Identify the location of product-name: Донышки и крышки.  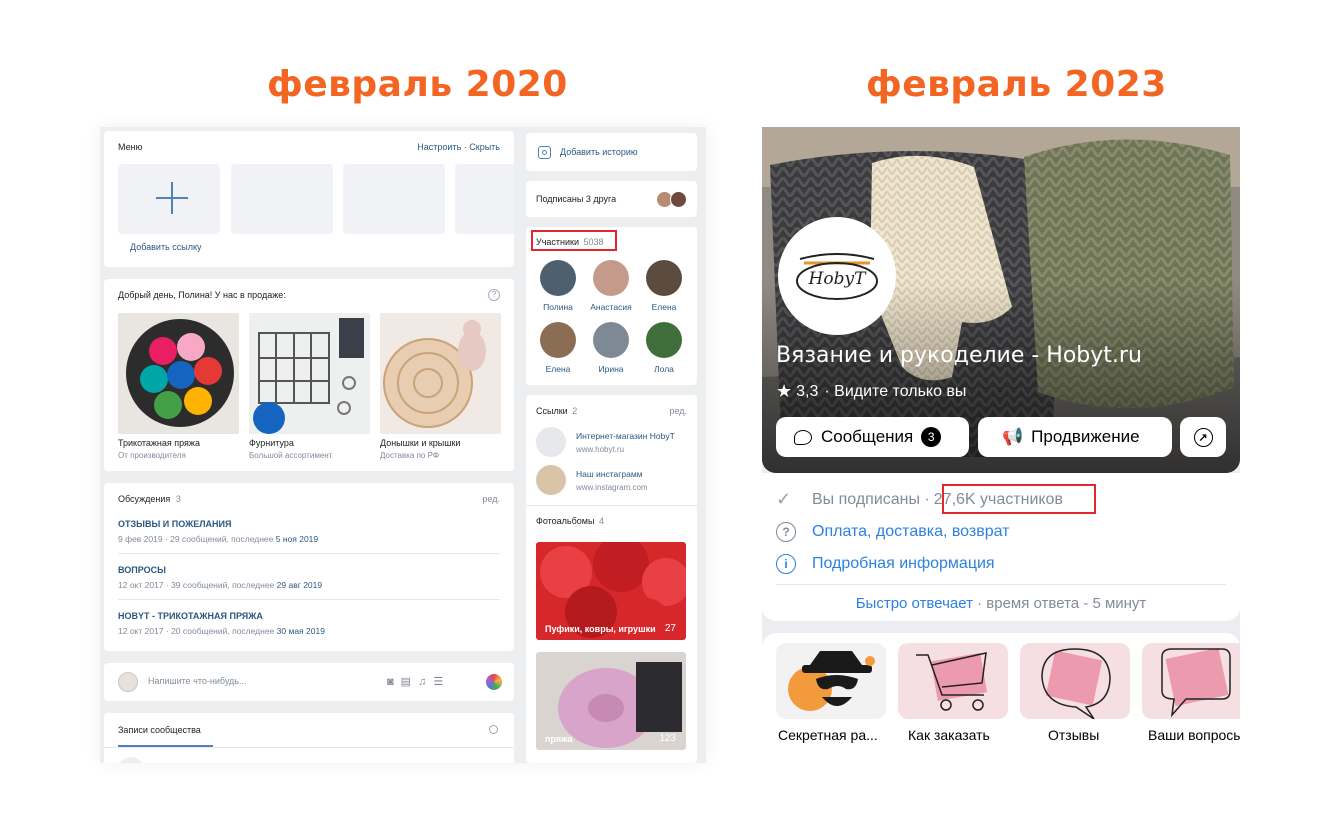
(420, 443).